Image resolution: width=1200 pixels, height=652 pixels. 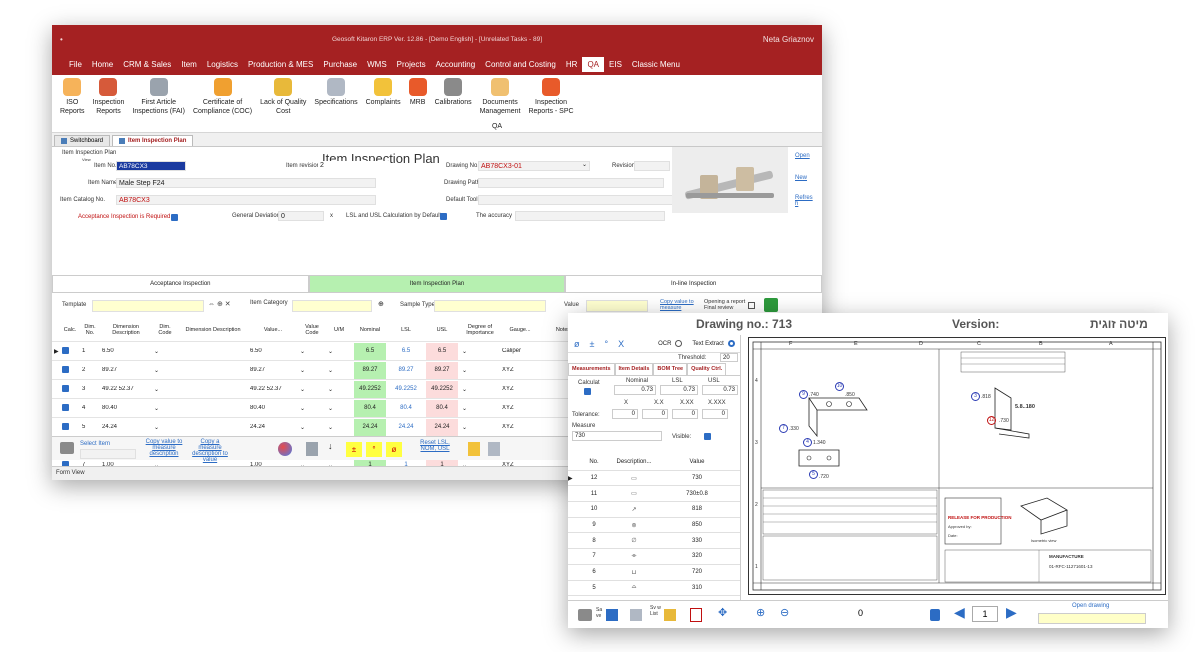 I want to click on dimension-description: 24.24, so click(x=126, y=427).